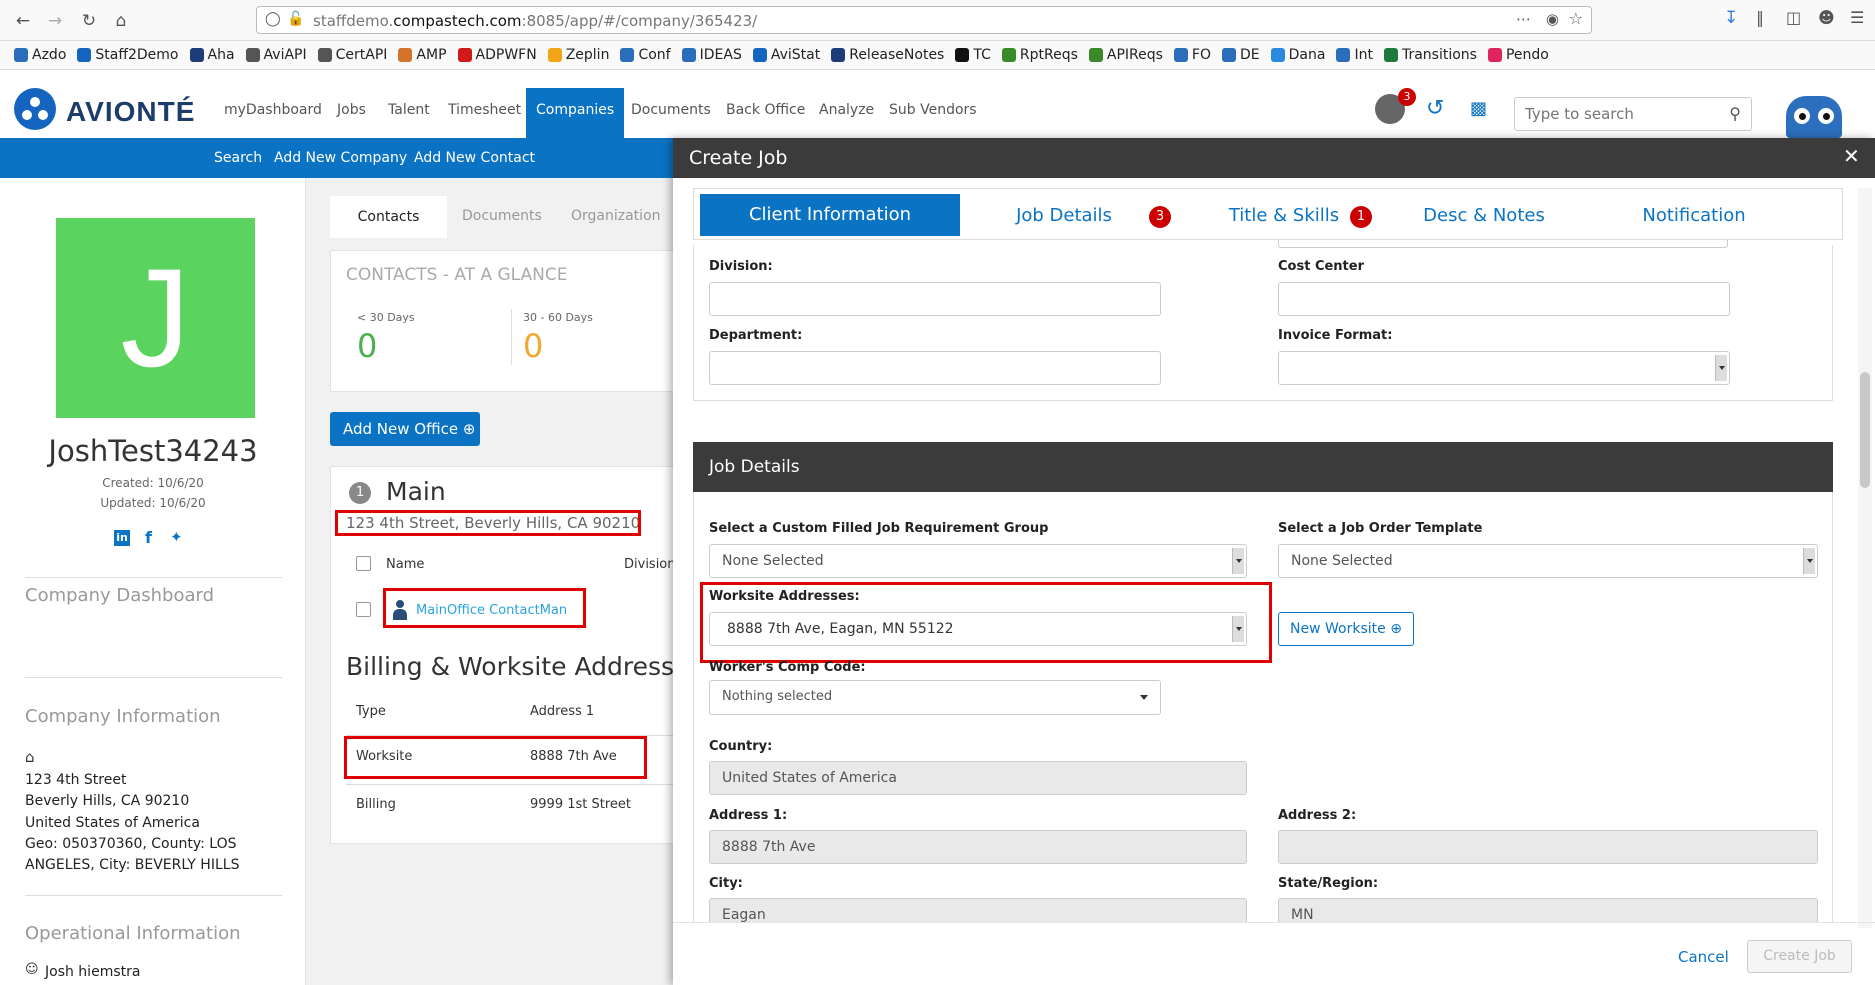  Describe the element at coordinates (1694, 216) in the screenshot. I see `tab-notification: Notification` at that location.